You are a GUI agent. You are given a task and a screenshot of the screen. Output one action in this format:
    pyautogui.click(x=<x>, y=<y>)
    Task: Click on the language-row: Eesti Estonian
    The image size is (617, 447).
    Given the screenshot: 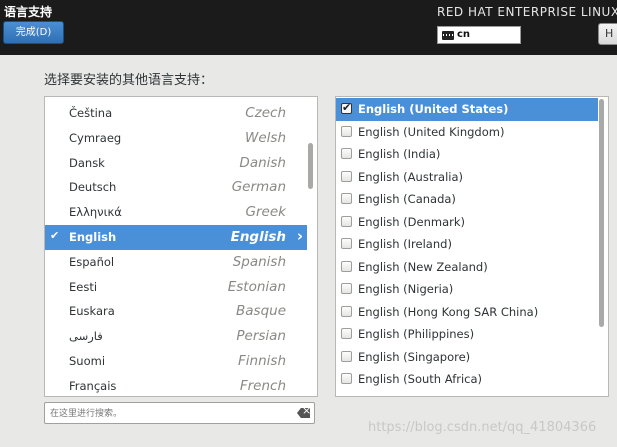 What is the action you would take?
    pyautogui.click(x=176, y=287)
    